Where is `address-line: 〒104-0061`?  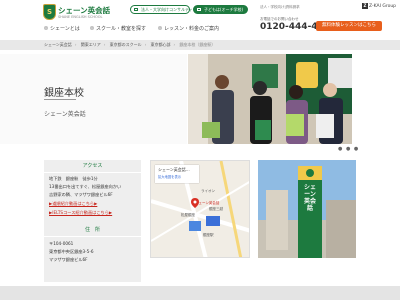
address-line: 〒104-0061 is located at coordinates (61, 243).